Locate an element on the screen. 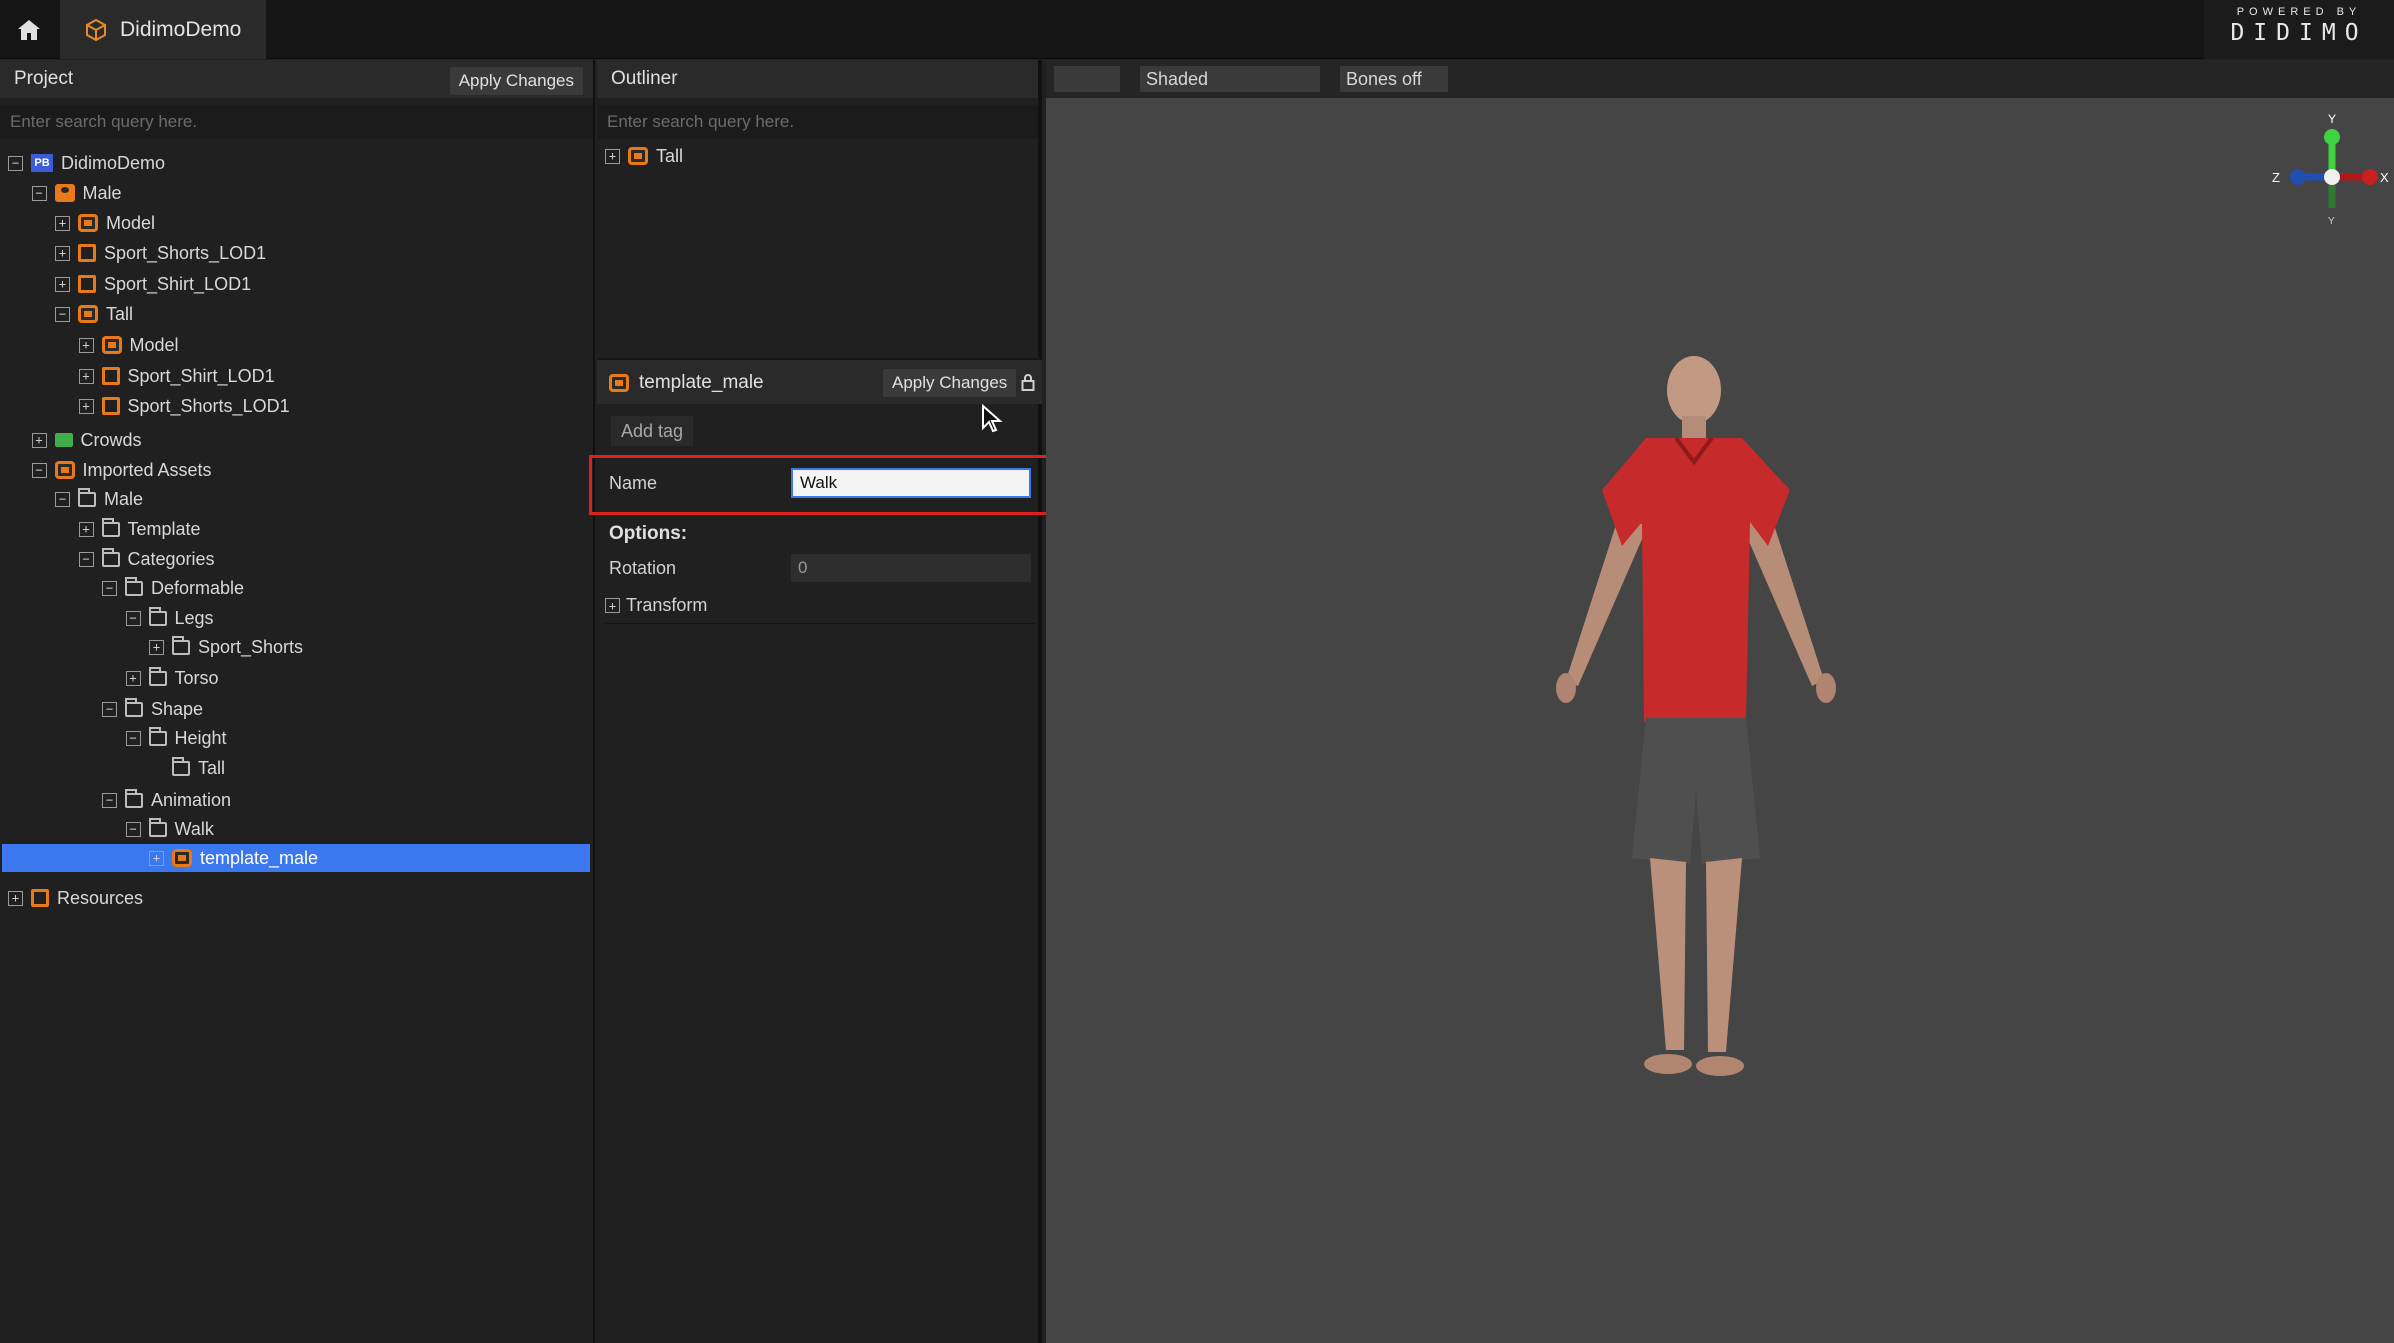 This screenshot has height=1343, width=2394. tree-item-label: Sport_Shirt_LOD1 is located at coordinates (178, 283).